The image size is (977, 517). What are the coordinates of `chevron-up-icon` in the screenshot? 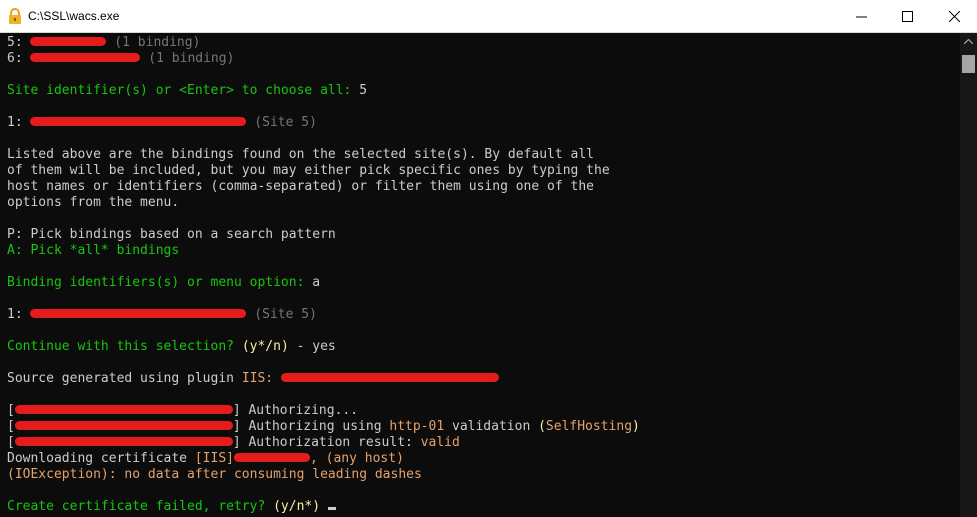 It's located at (968, 41).